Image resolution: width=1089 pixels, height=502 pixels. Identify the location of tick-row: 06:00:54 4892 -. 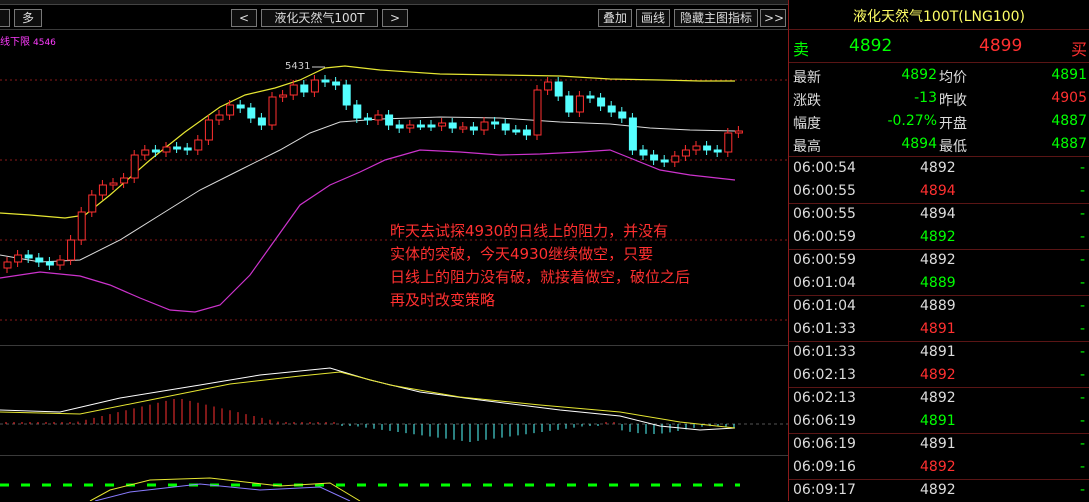
(939, 168).